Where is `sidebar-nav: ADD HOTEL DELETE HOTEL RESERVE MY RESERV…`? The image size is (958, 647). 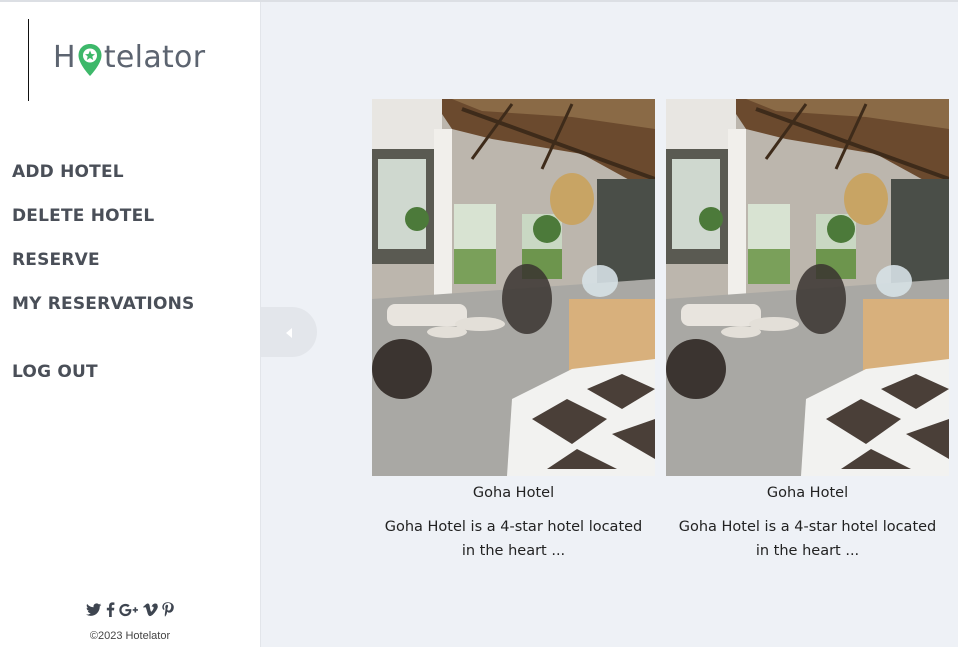
sidebar-nav: ADD HOTEL DELETE HOTEL RESERVE MY RESERV… is located at coordinates (103, 281).